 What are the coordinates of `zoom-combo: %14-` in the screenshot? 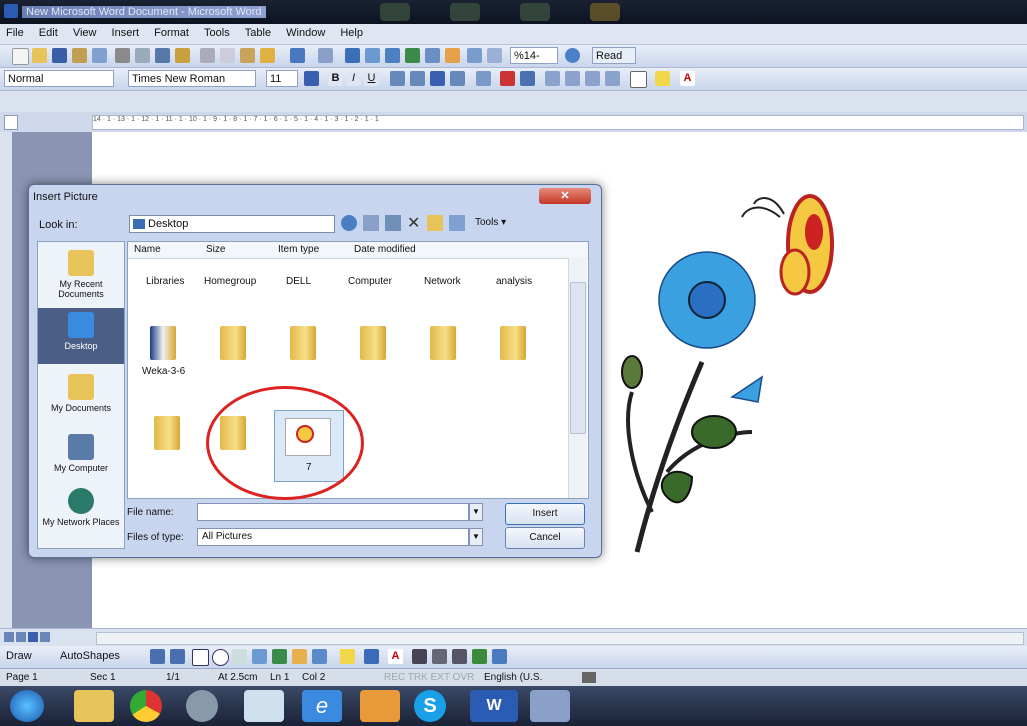 It's located at (534, 55).